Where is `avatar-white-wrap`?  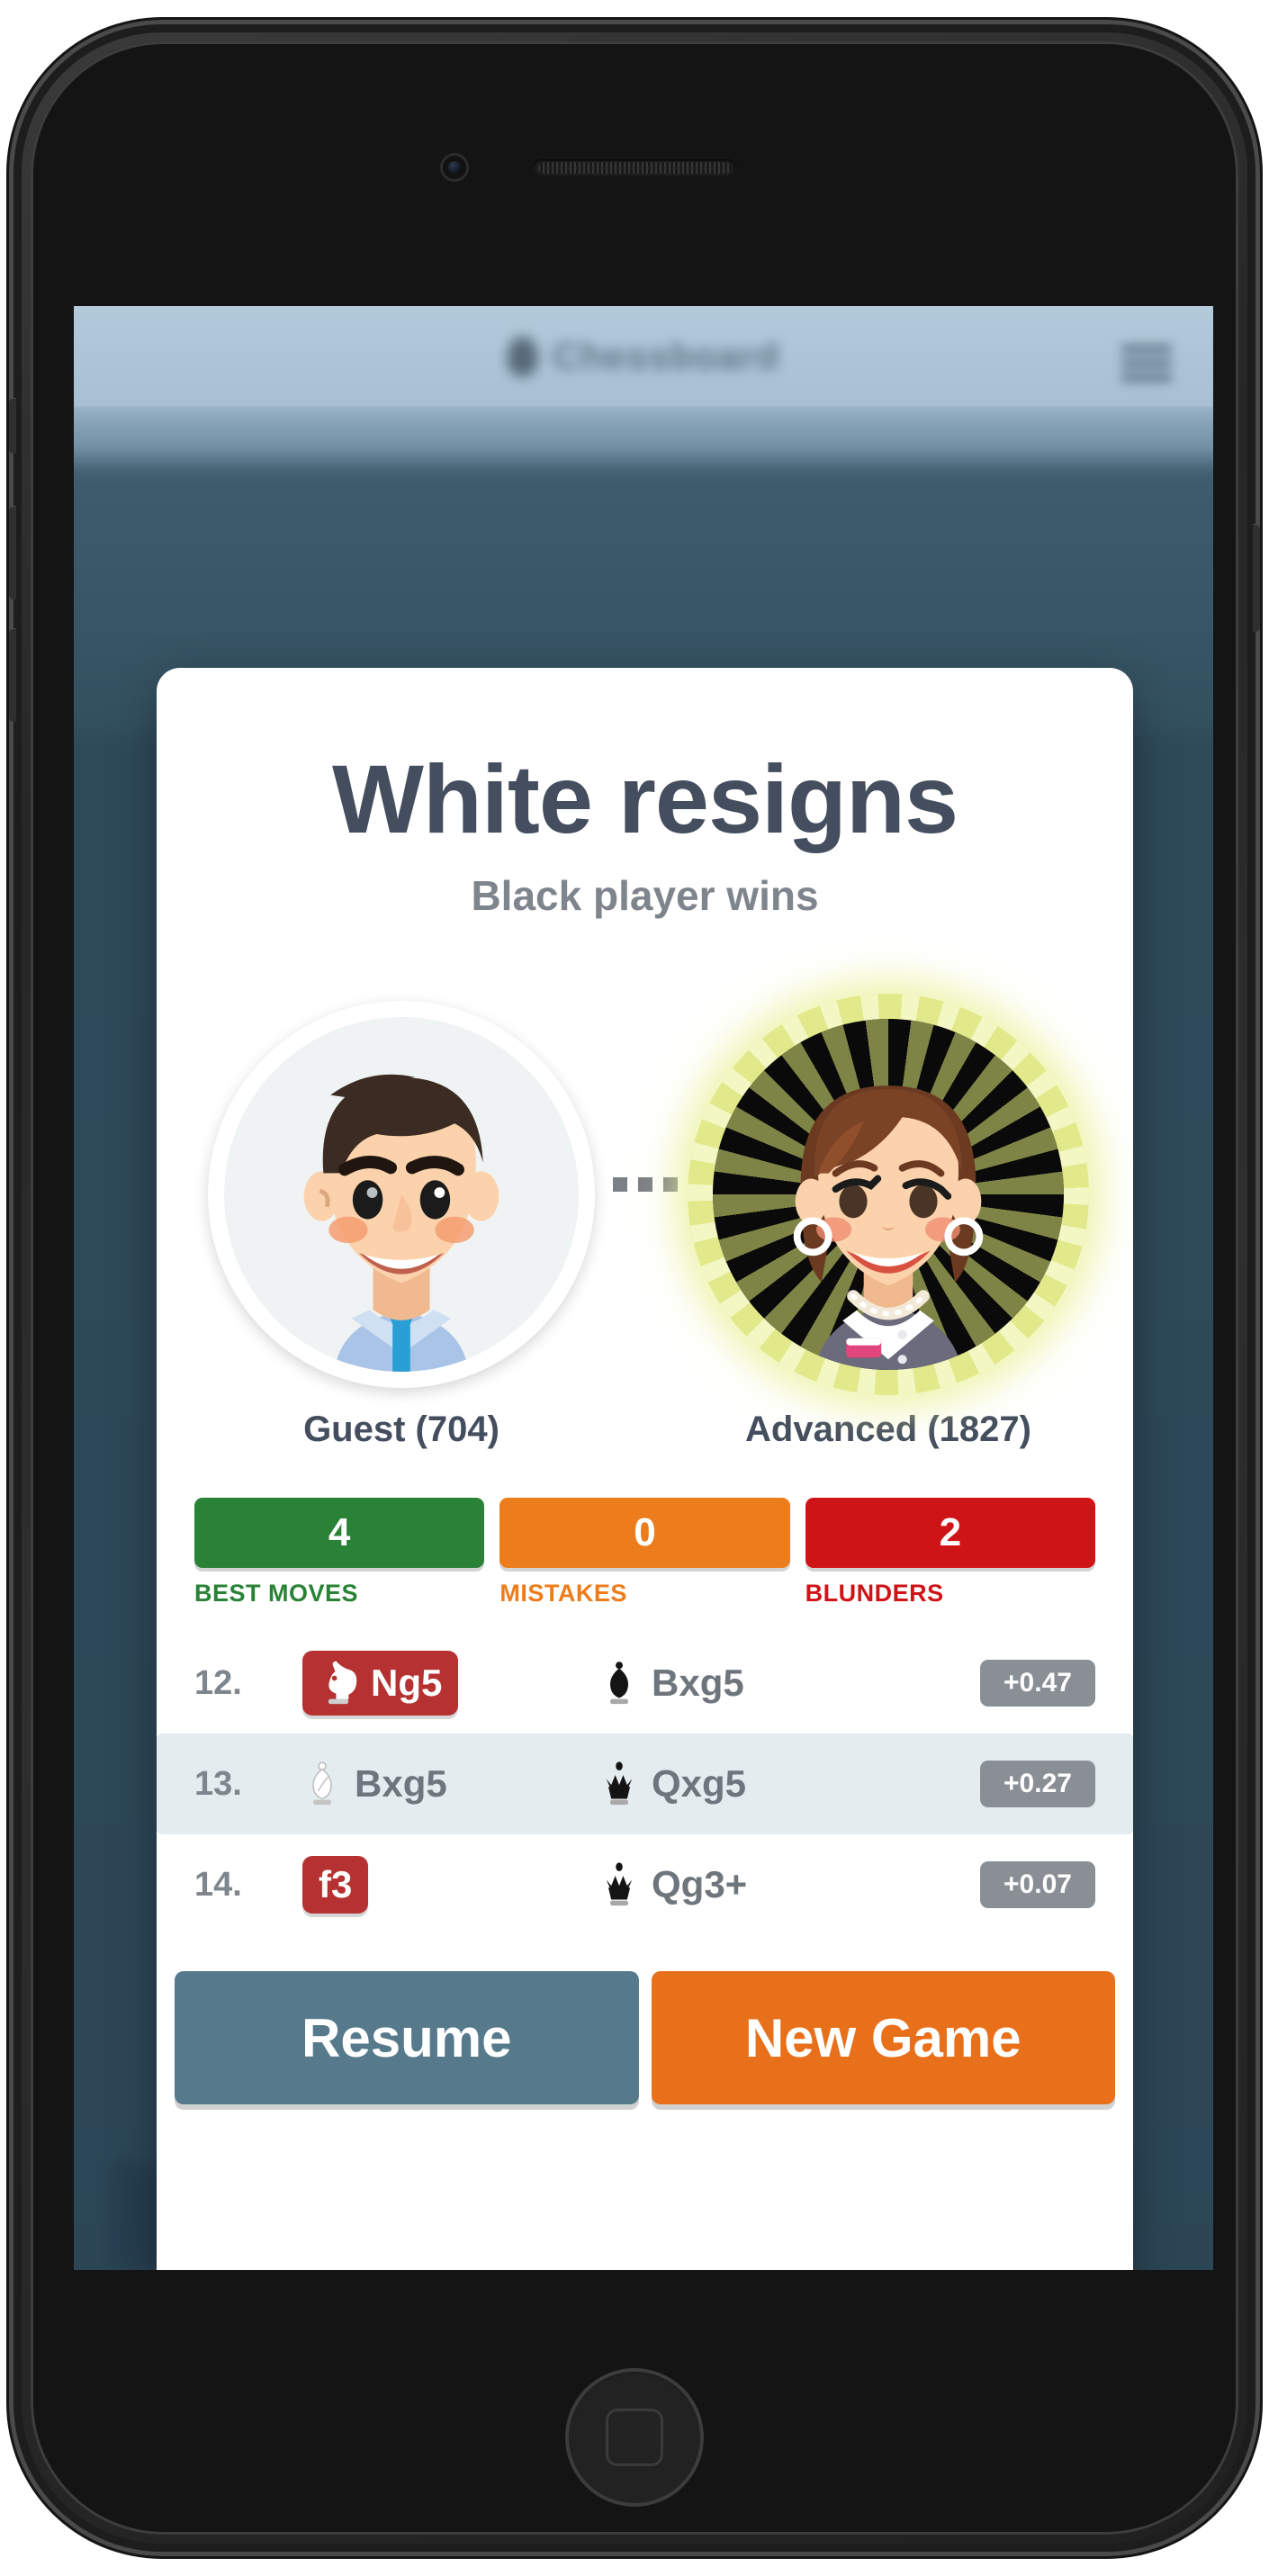
avatar-white-wrap is located at coordinates (402, 1190).